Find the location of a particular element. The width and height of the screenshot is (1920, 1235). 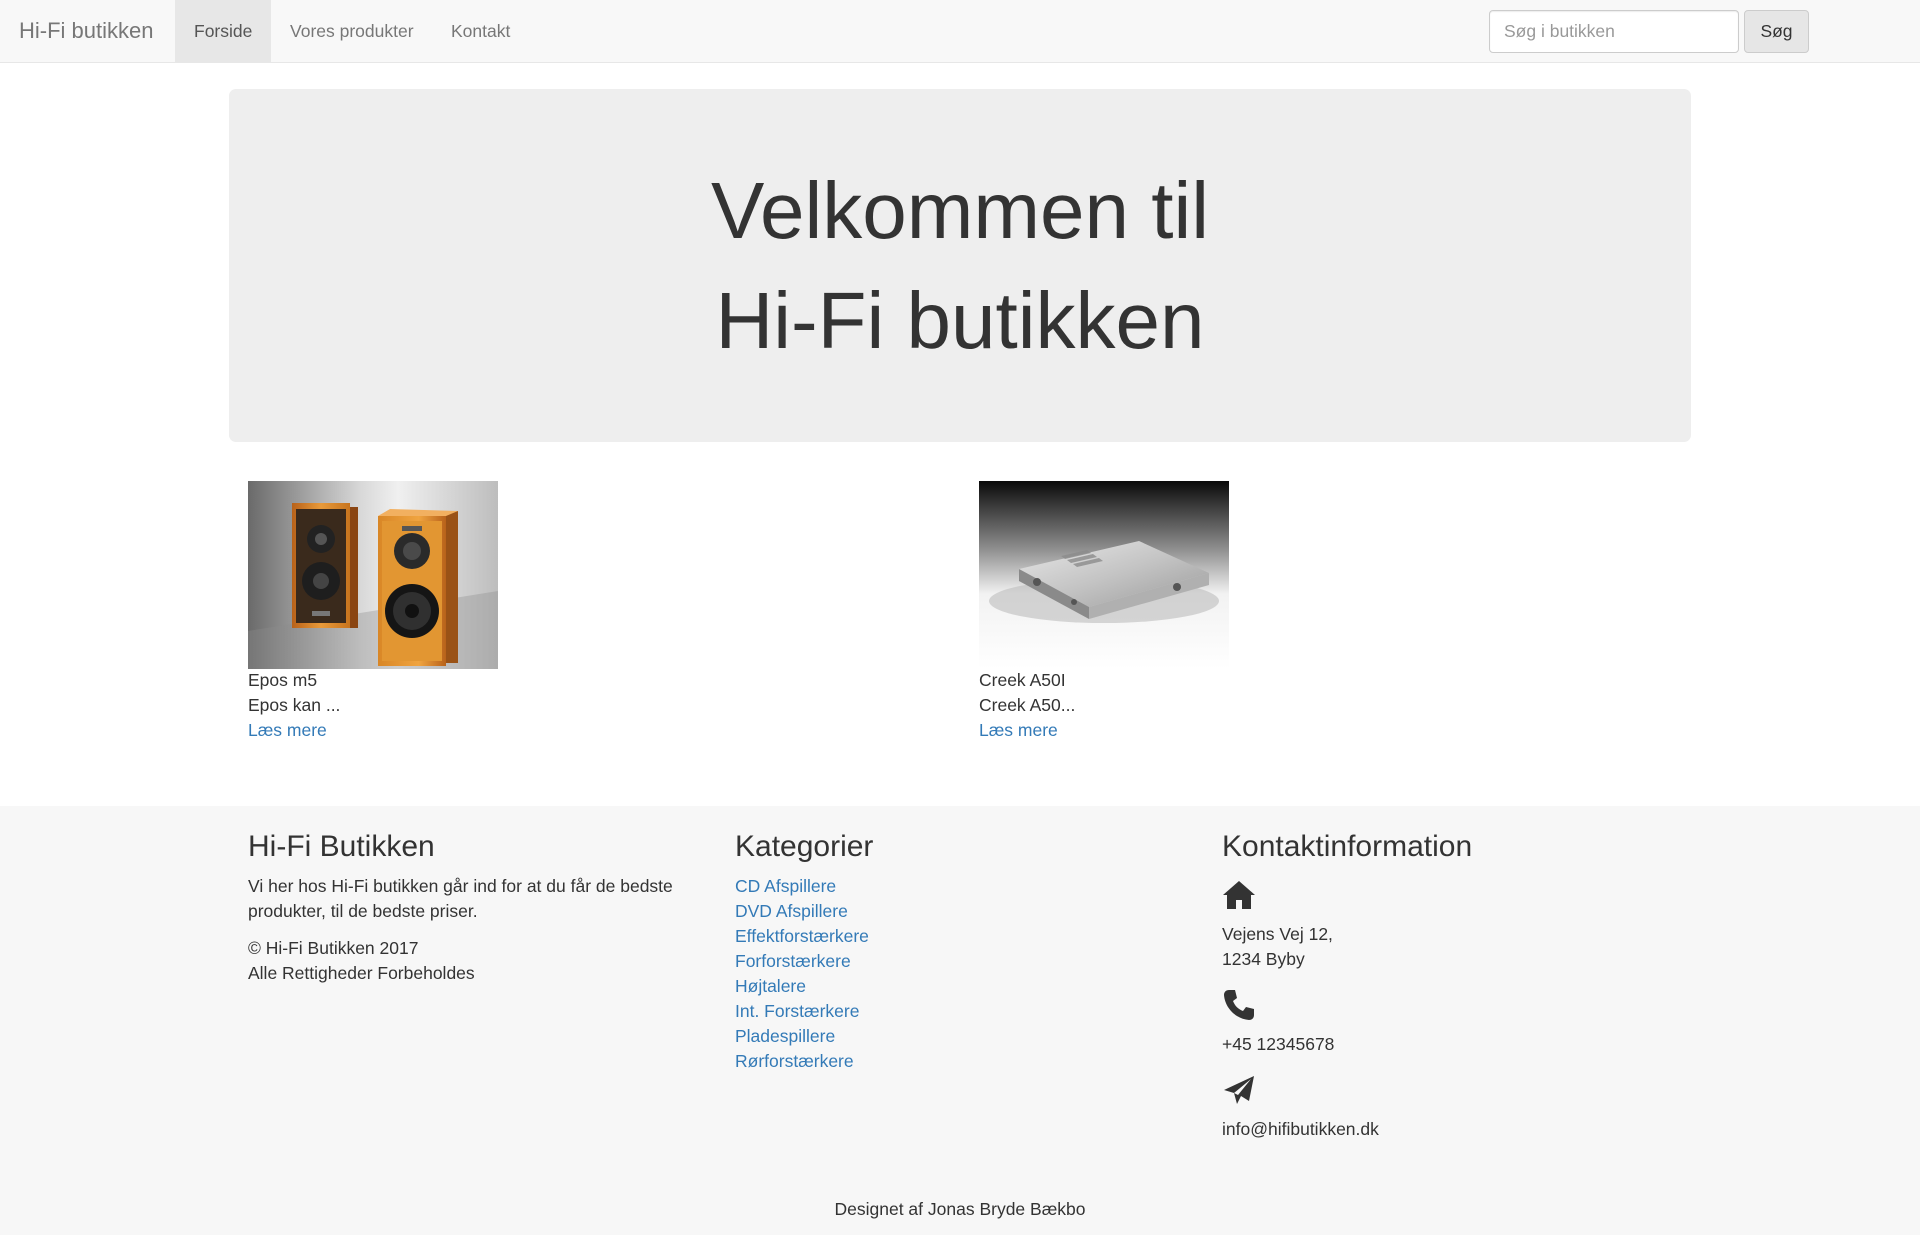

brand-link: Hi-Fi butikken is located at coordinates (86, 31).